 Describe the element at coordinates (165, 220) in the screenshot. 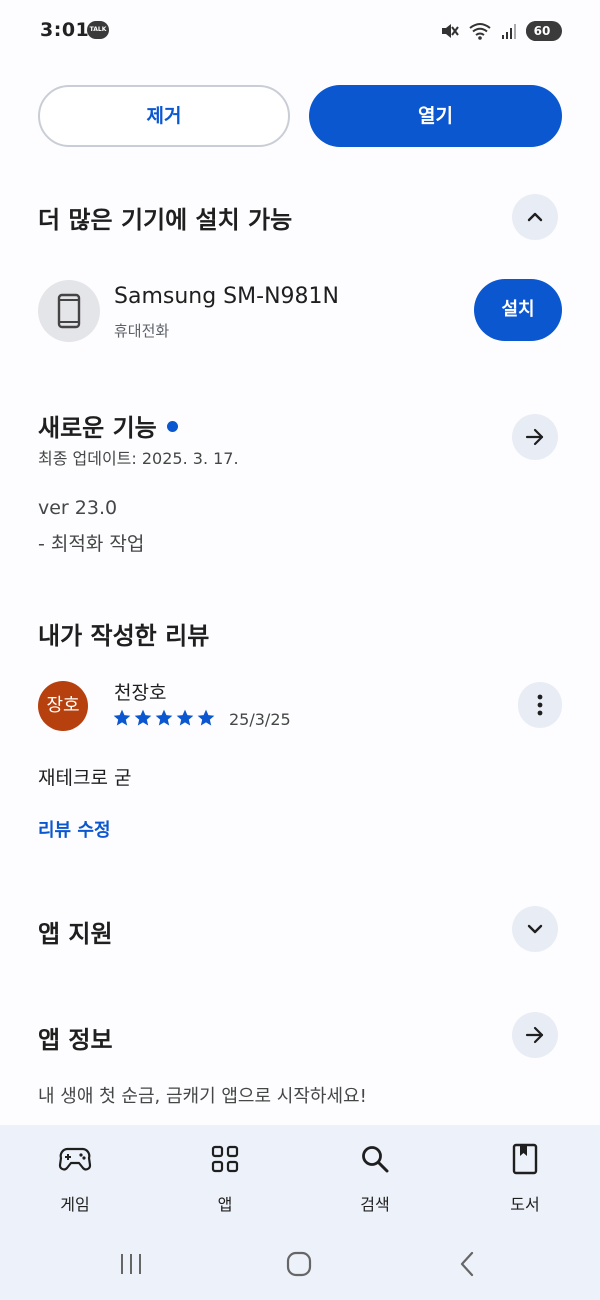

I see `more-devices-title: 더 많은 기기에 설치 가능` at that location.